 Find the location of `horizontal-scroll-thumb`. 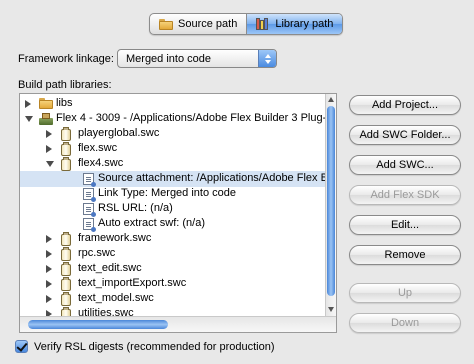

horizontal-scroll-thumb is located at coordinates (98, 324).